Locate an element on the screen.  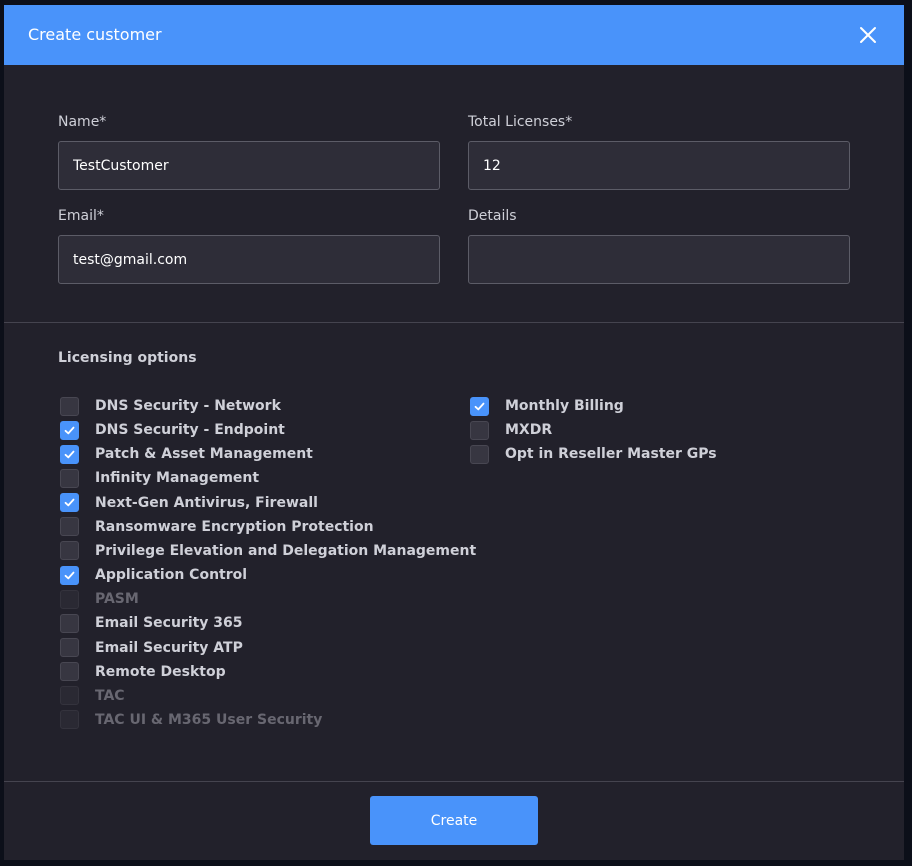
licensing-option-patch-asset-management: Patch & Asset Management is located at coordinates (186, 454).